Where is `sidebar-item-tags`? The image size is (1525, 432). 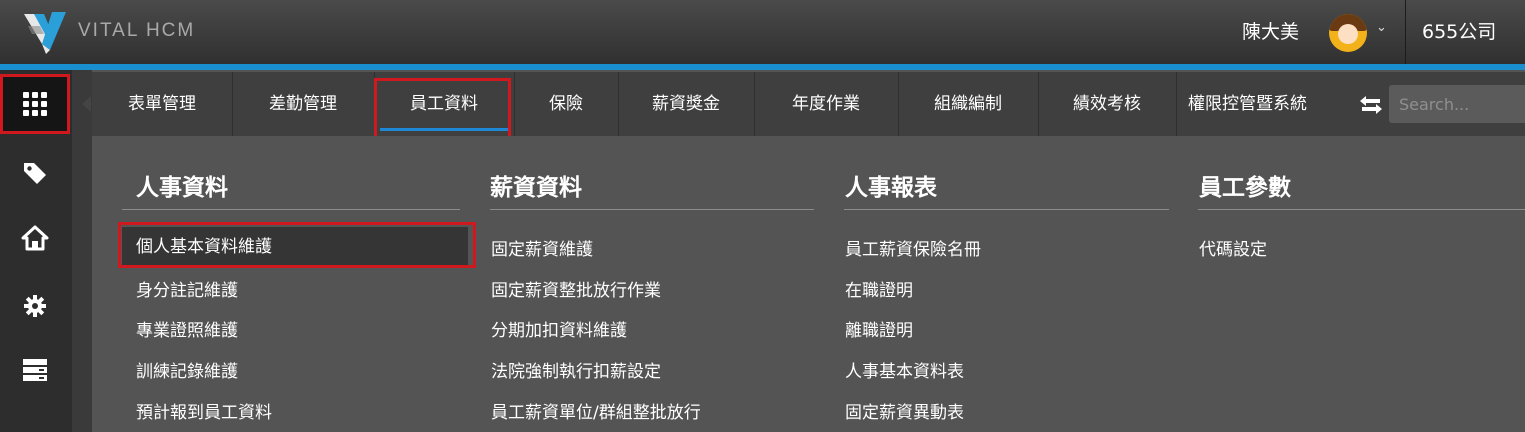 sidebar-item-tags is located at coordinates (35, 173).